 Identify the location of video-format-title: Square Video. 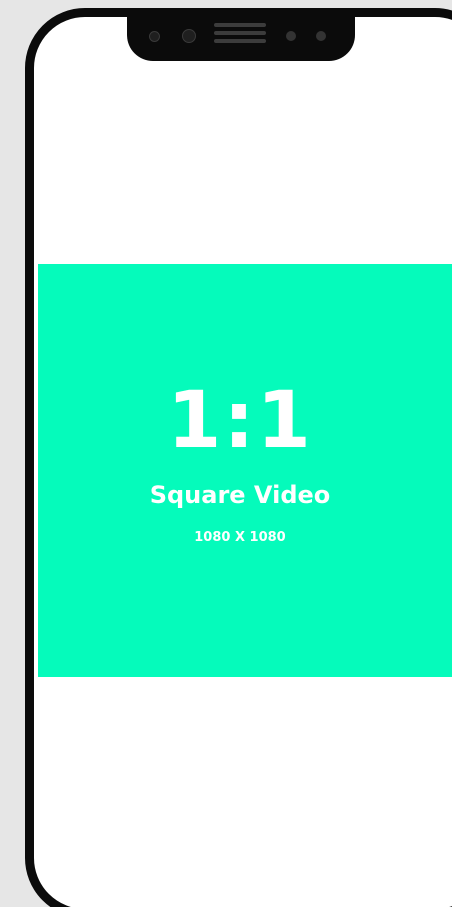
(240, 495).